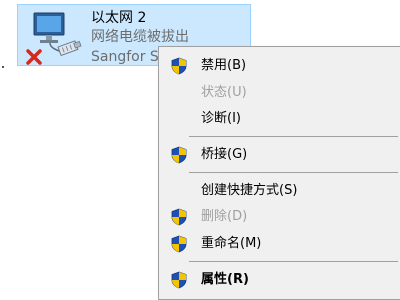 The image size is (400, 300). What do you see at coordinates (280, 280) in the screenshot?
I see `menu-item-properties: 属性(R)` at bounding box center [280, 280].